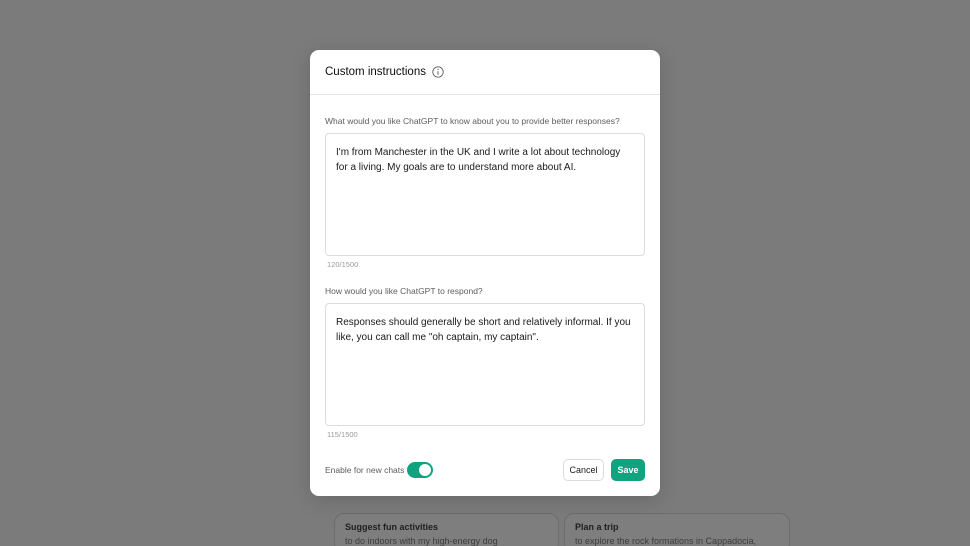 Image resolution: width=970 pixels, height=546 pixels. Describe the element at coordinates (365, 470) in the screenshot. I see `enable-new-chats-label: Enable for new chats` at that location.